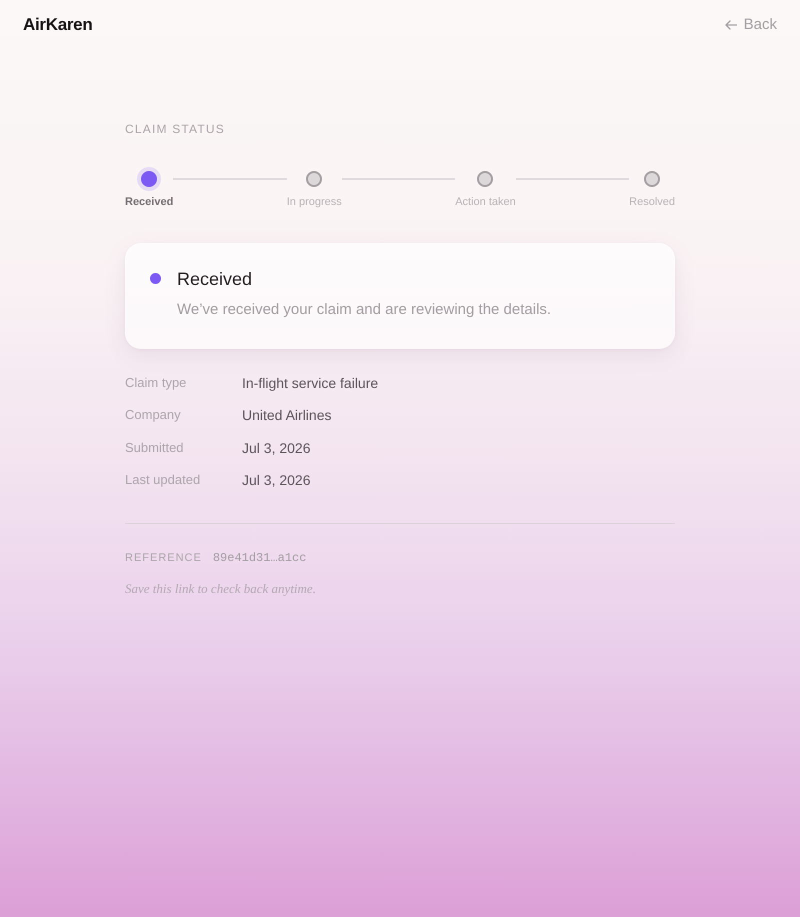 This screenshot has width=800, height=917. Describe the element at coordinates (730, 25) in the screenshot. I see `arrow-left-icon` at that location.